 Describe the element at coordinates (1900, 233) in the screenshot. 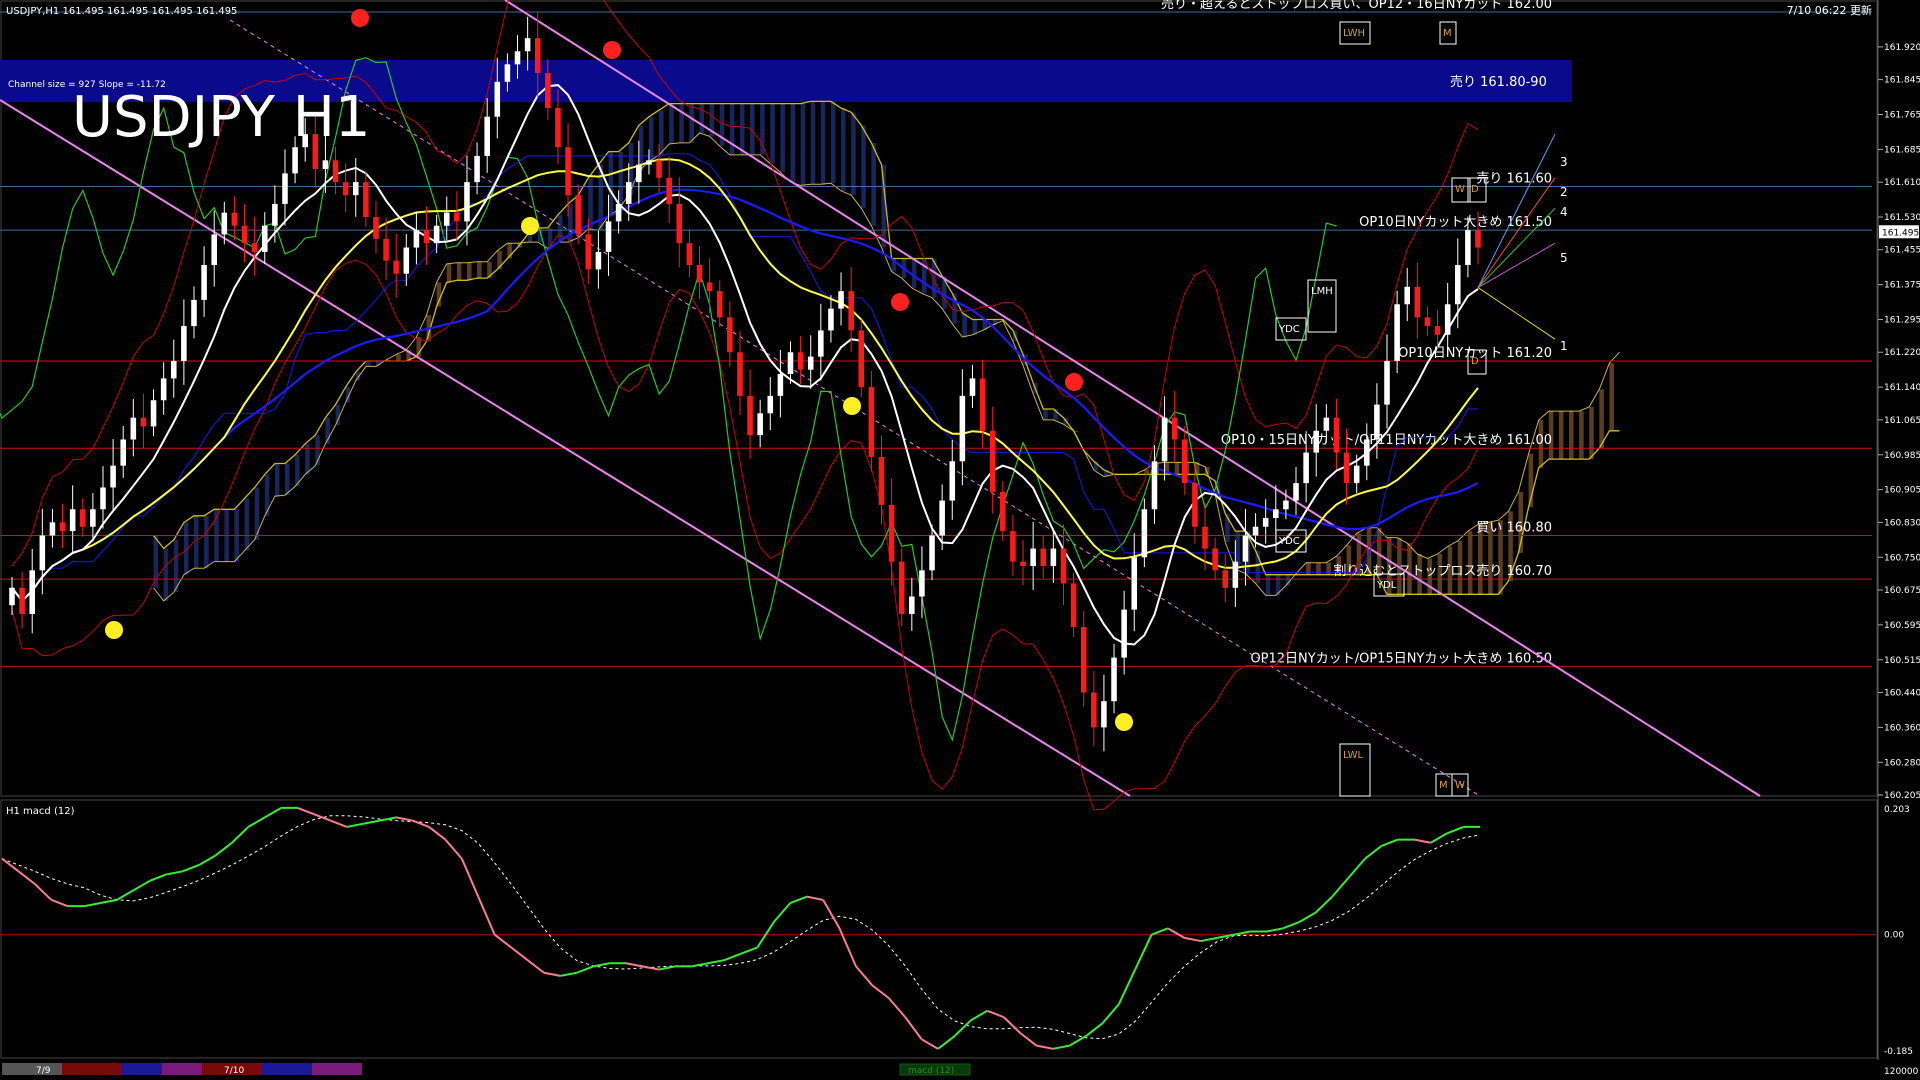

I see `current-price-label: 161.495` at that location.